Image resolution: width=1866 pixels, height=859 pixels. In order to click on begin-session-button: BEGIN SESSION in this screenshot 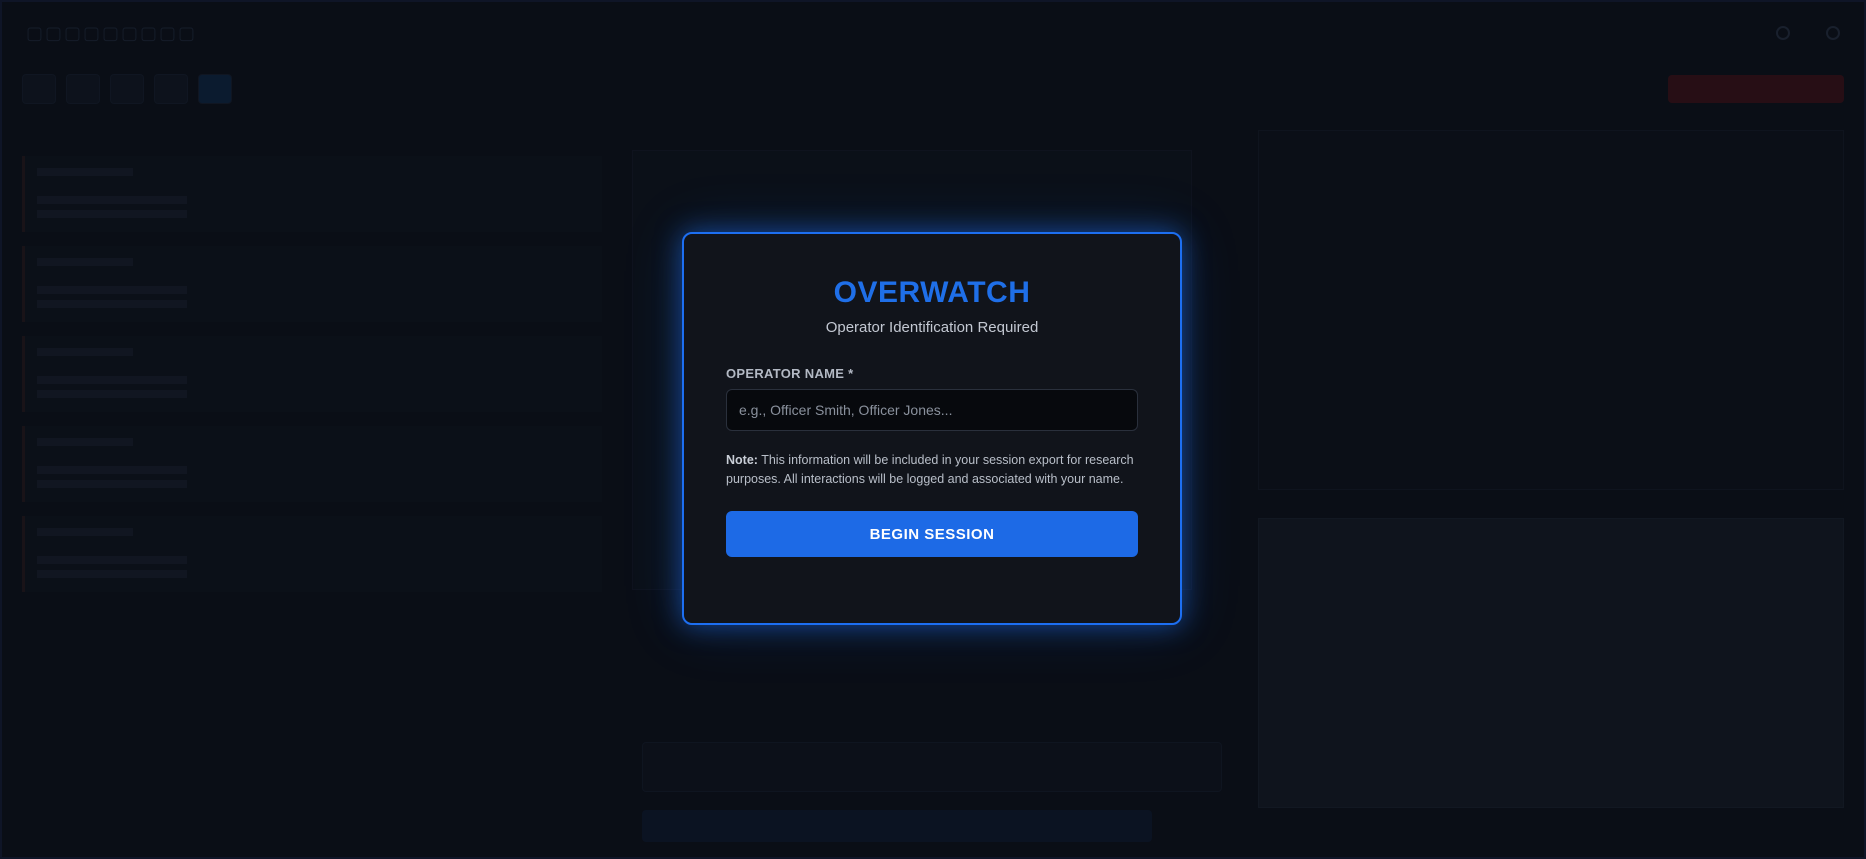, I will do `click(932, 534)`.